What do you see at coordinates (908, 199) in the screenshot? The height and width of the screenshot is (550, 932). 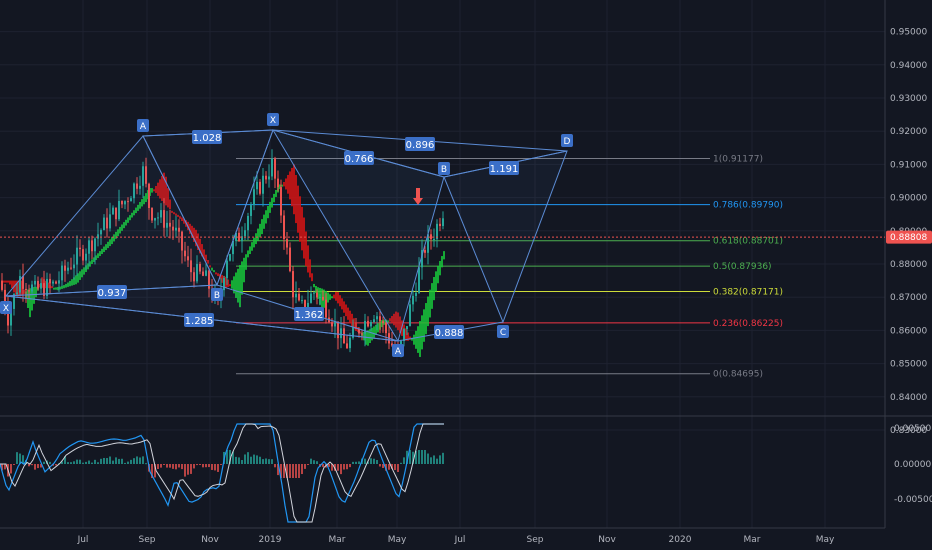 I see `price-tick-label: 0.90000` at bounding box center [908, 199].